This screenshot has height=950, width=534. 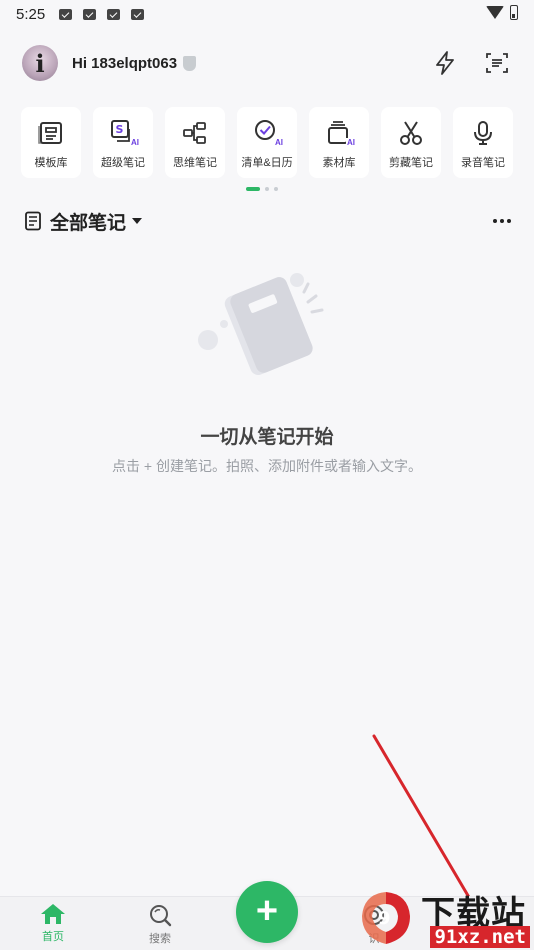 I want to click on nav-label: 首页, so click(x=53, y=937).